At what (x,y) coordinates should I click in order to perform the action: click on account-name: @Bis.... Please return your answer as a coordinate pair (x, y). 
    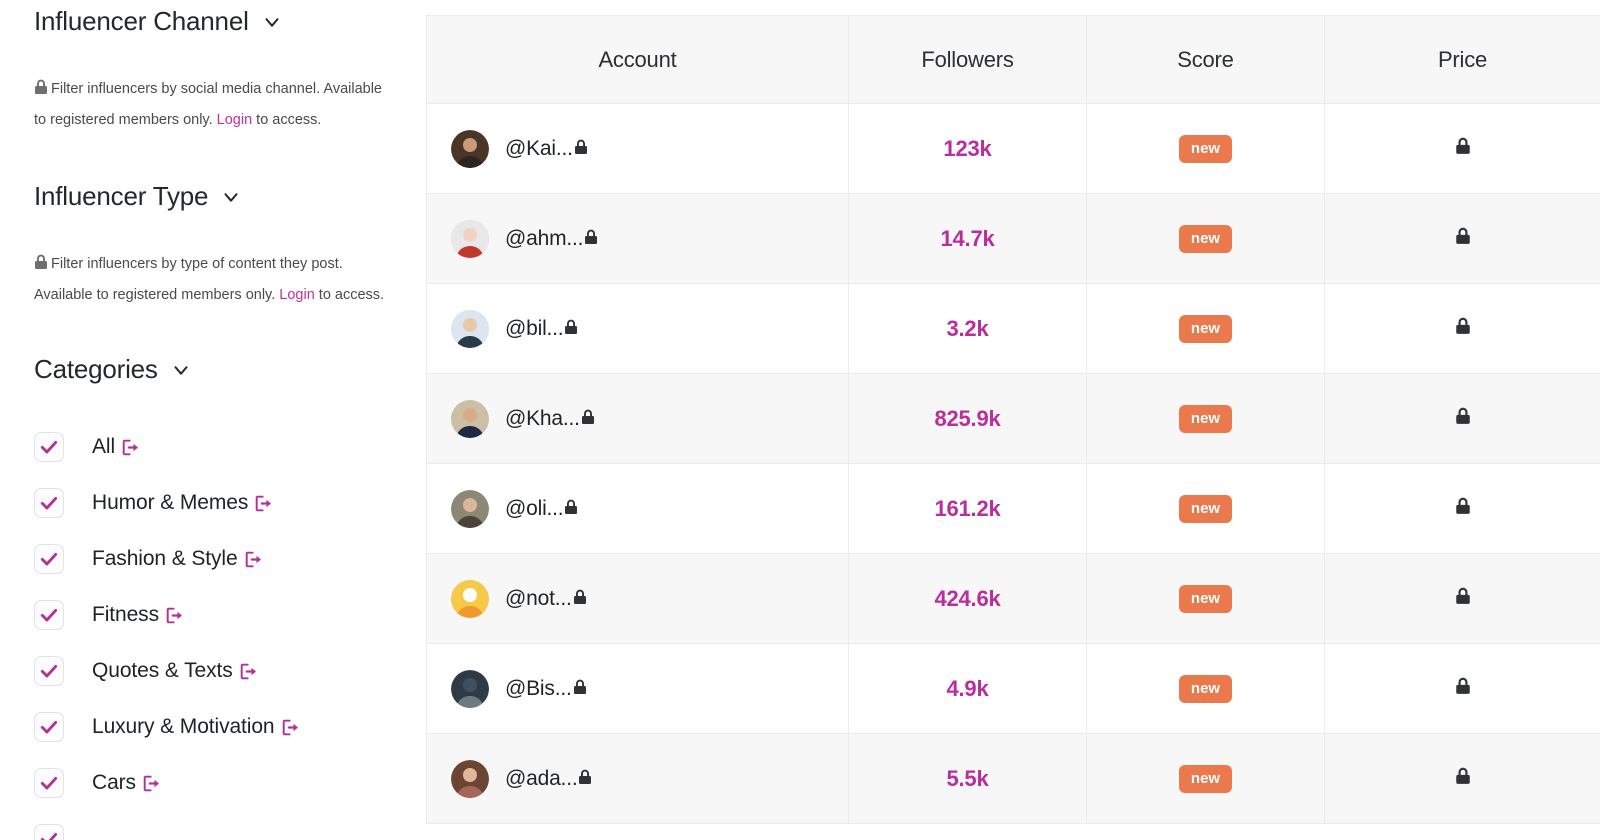
    Looking at the image, I should click on (538, 688).